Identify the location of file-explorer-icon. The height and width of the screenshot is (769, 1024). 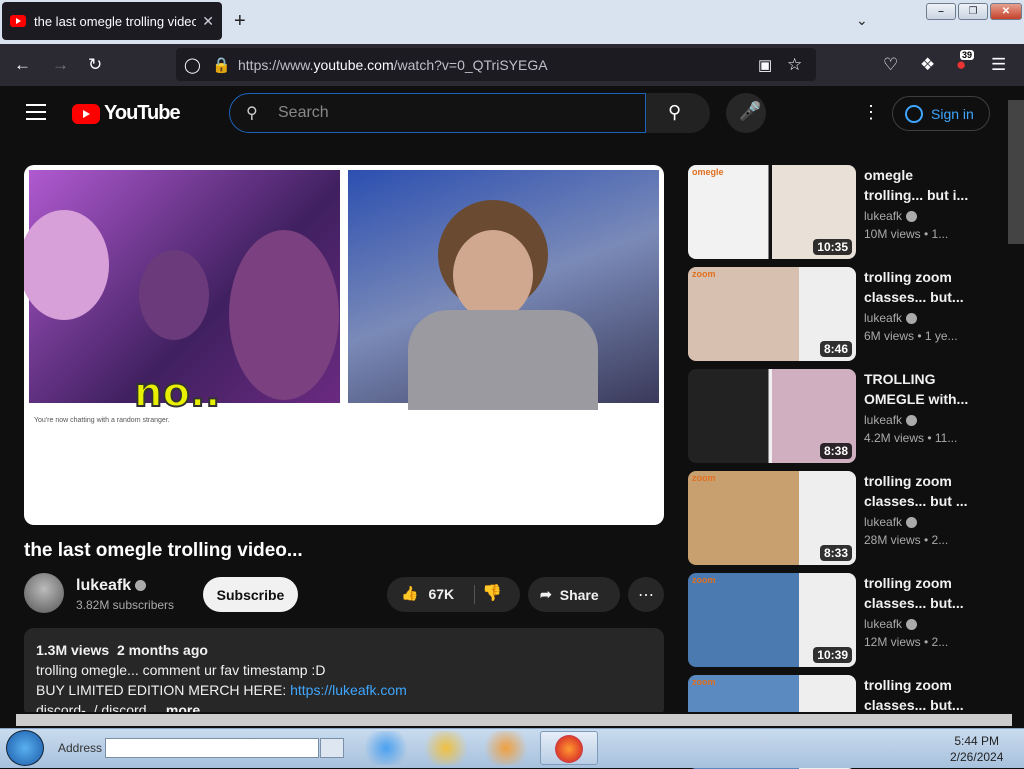
(446, 748).